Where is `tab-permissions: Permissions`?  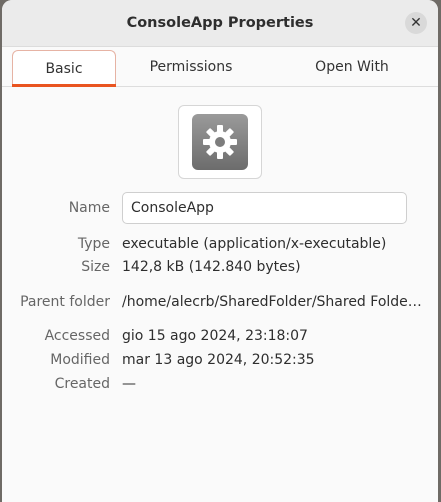 tab-permissions: Permissions is located at coordinates (191, 66).